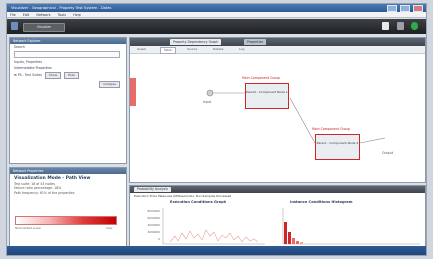 The height and width of the screenshot is (259, 433). I want to click on tab-dependency-graph: Property Dependency Graph, so click(196, 42).